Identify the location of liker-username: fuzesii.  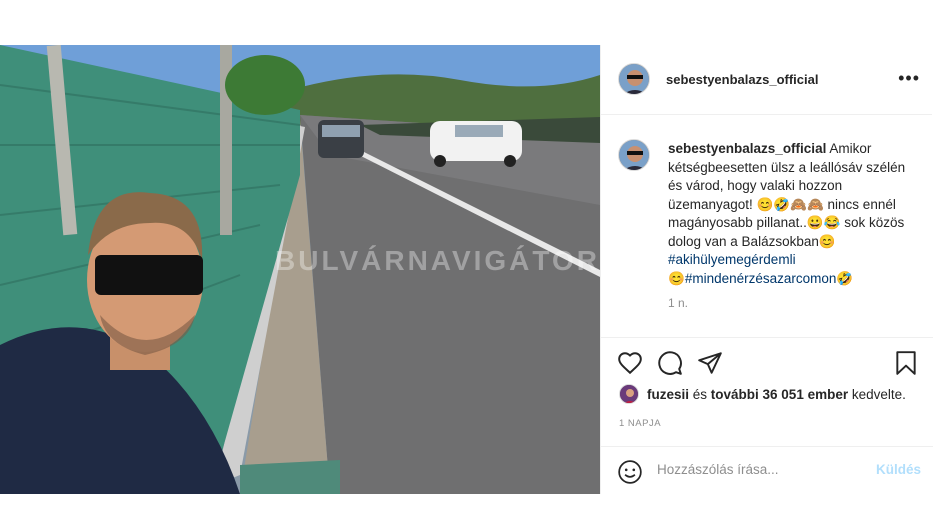
(668, 394).